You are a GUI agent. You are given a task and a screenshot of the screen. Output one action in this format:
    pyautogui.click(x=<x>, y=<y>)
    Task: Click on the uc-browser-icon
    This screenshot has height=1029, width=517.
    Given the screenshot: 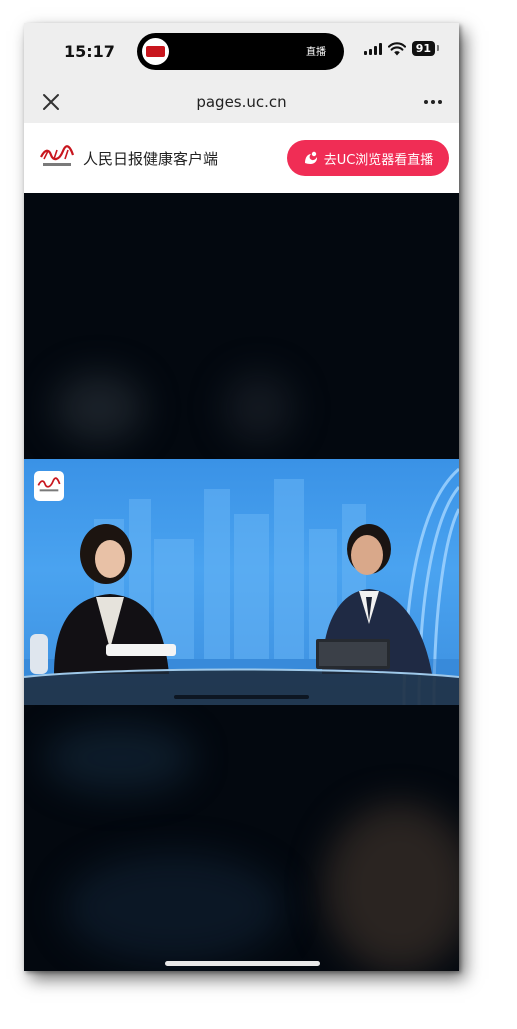 What is the action you would take?
    pyautogui.click(x=310, y=157)
    